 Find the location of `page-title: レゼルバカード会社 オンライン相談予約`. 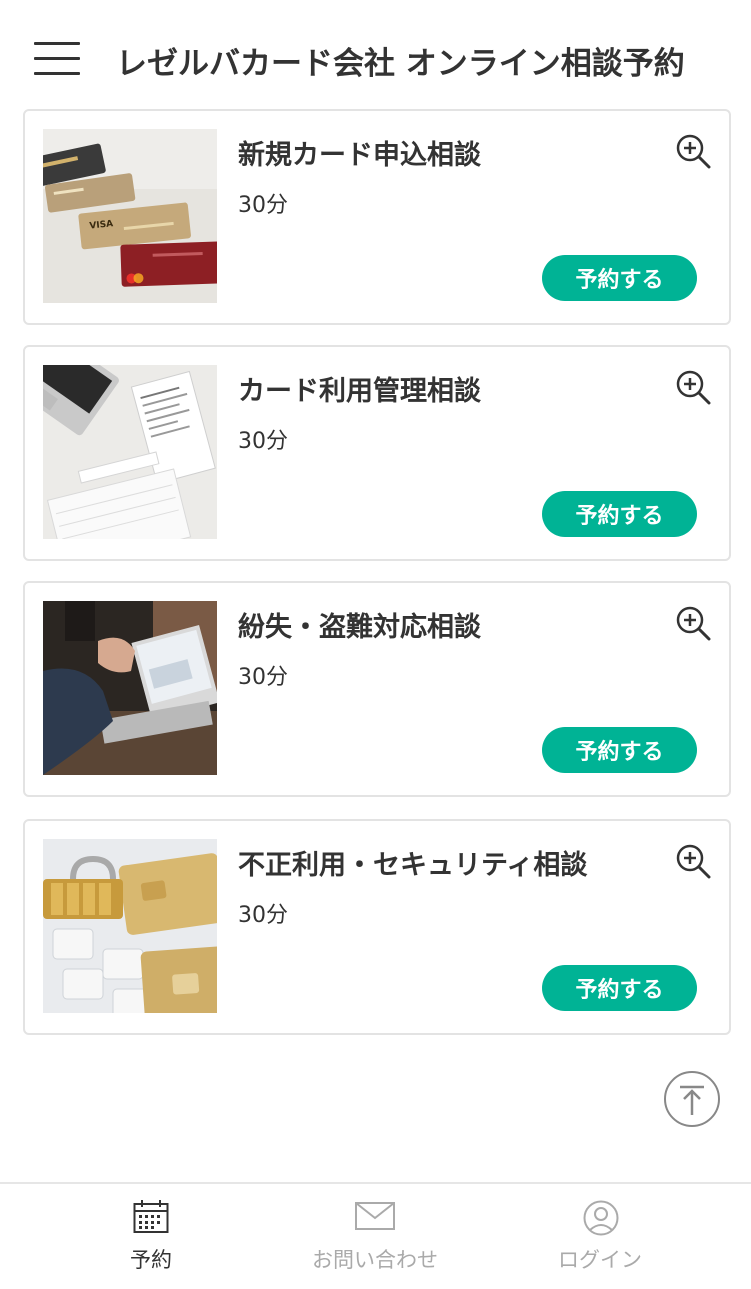

page-title: レゼルバカード会社 オンライン相談予約 is located at coordinates (400, 64).